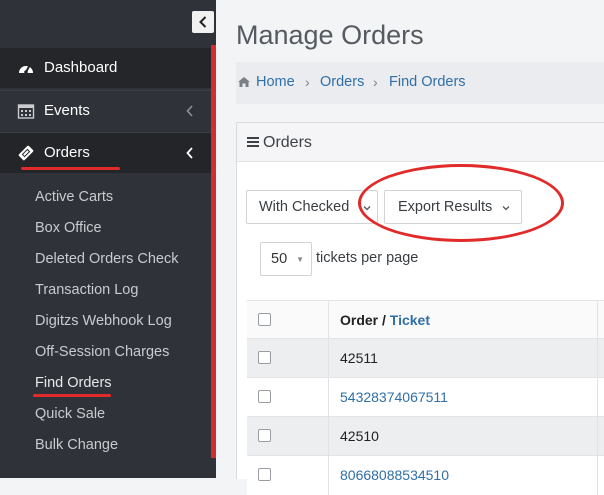 This screenshot has height=495, width=604. I want to click on sidebar-subitem-digitzs-webhook-log: Digitzs Webhook Log, so click(103, 321).